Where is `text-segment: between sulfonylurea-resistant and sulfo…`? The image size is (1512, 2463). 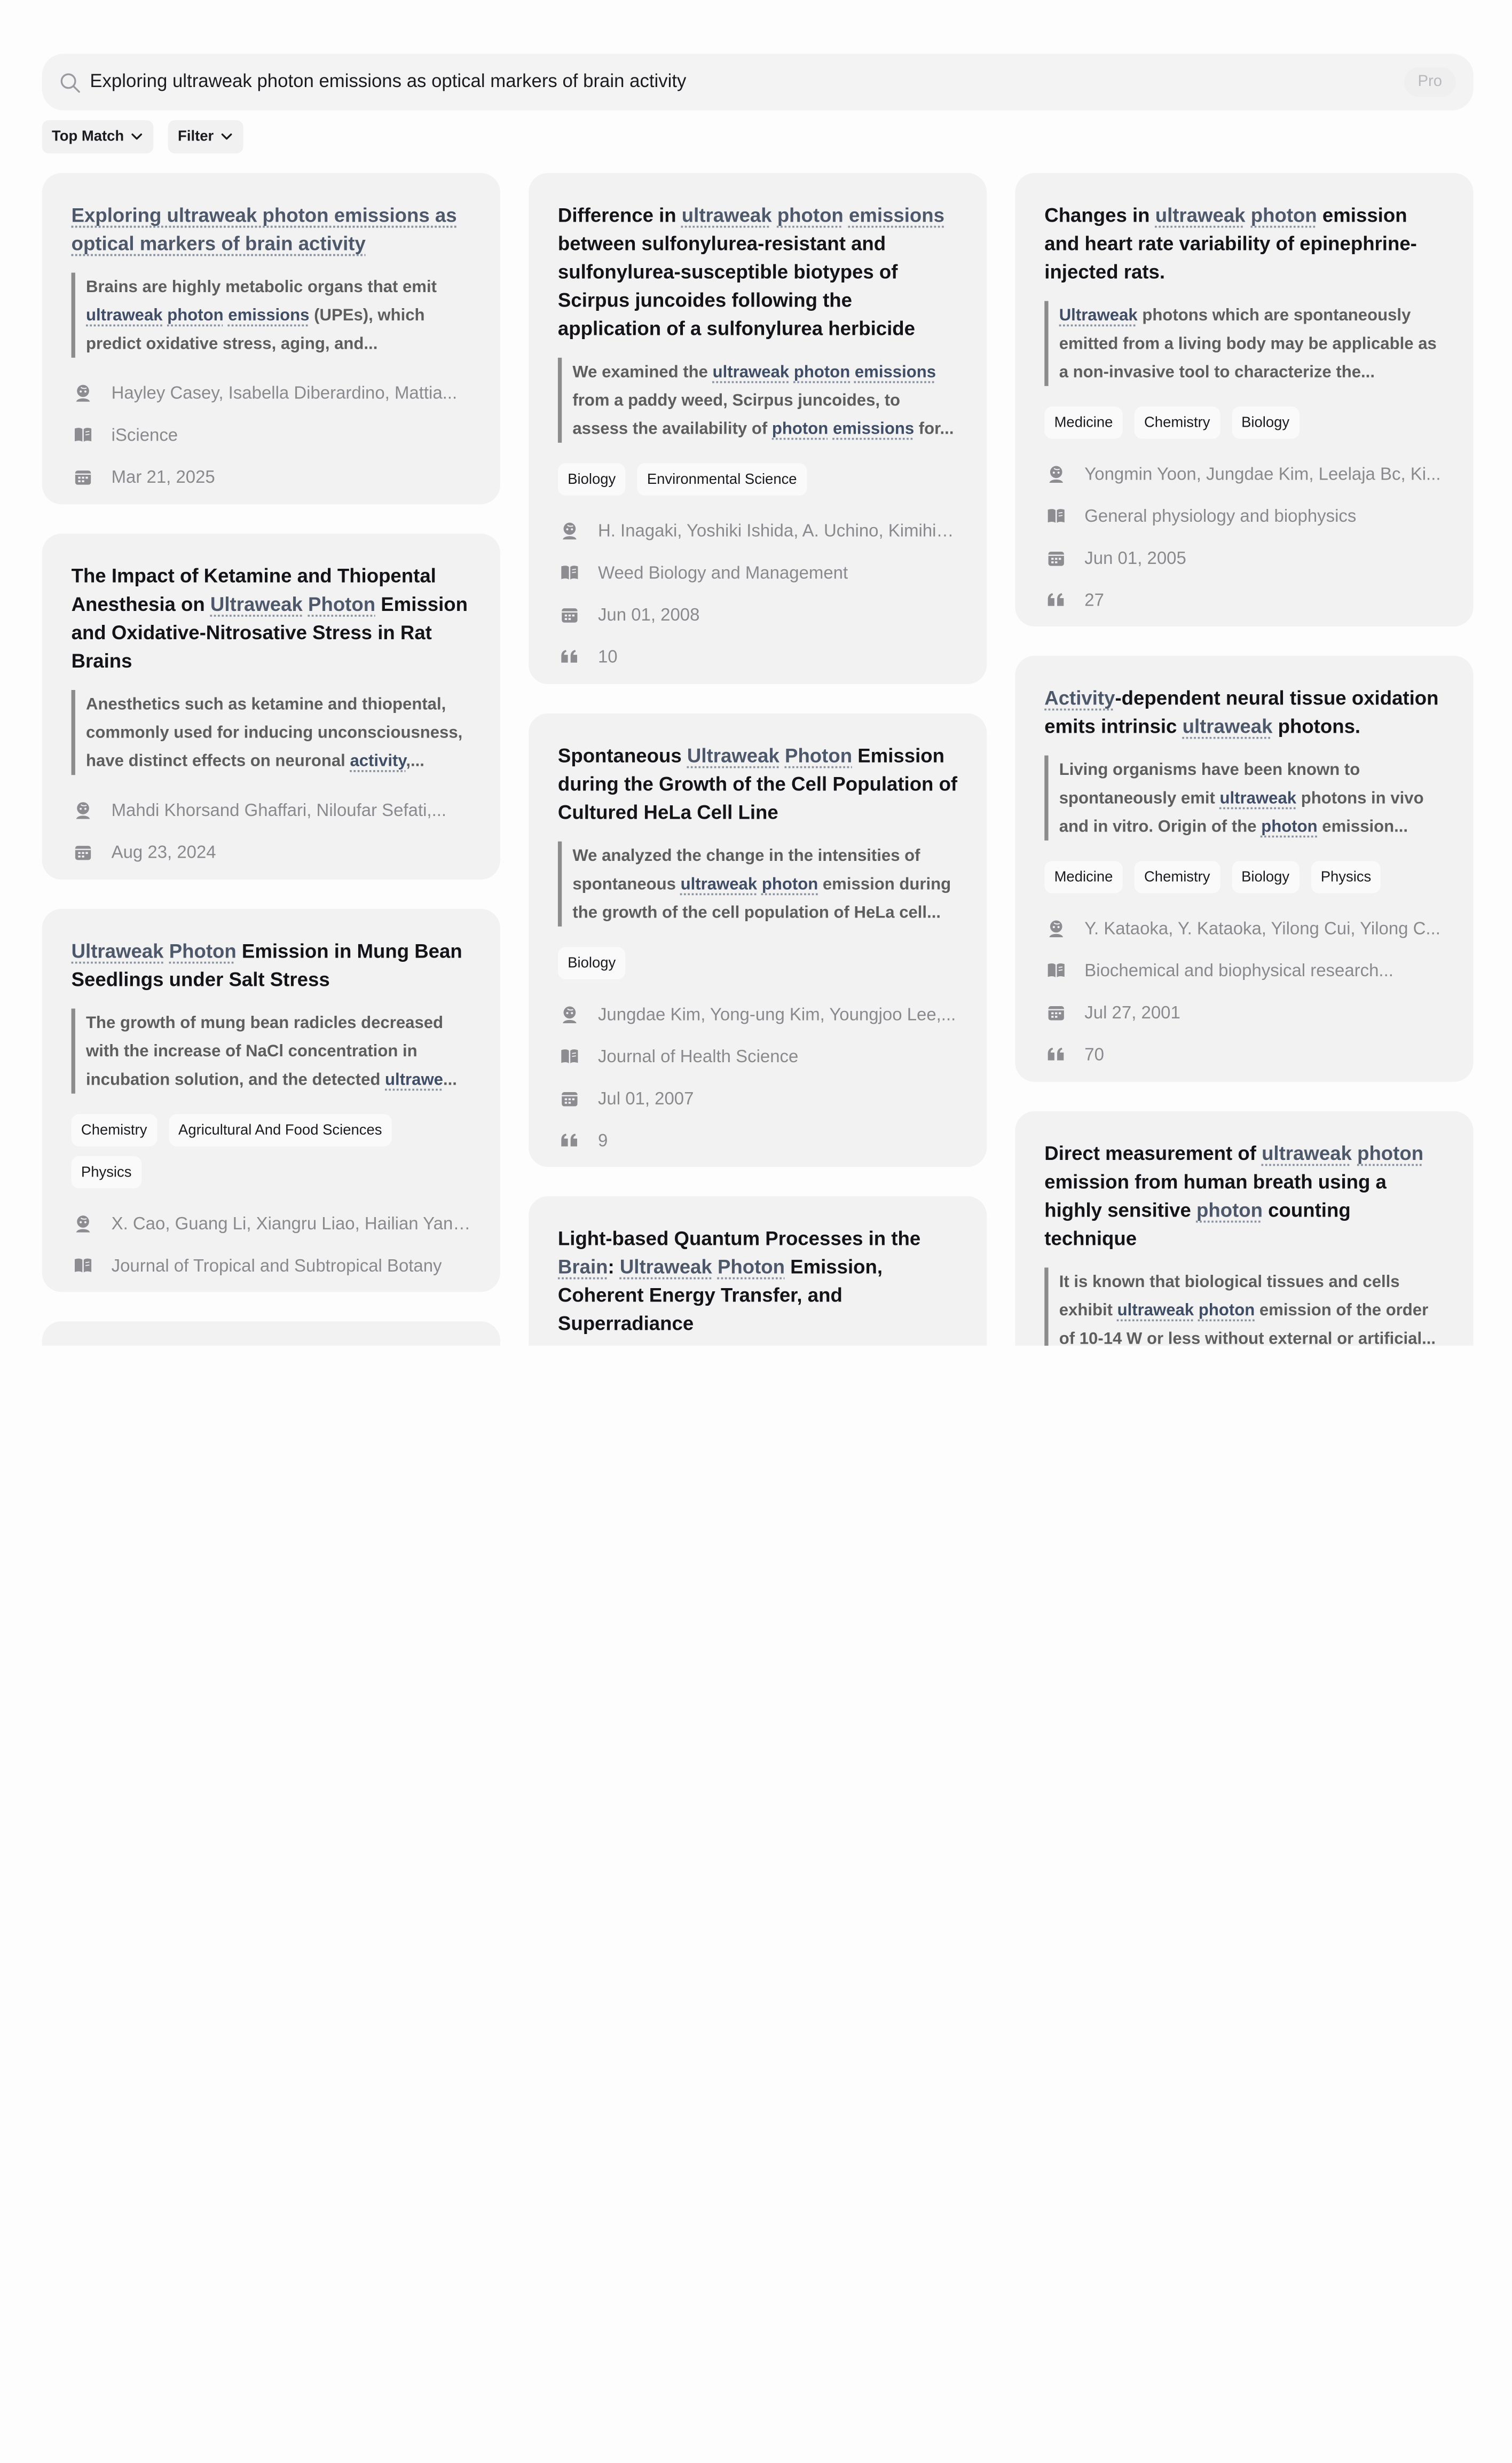
text-segment: between sulfonylurea-resistant and sulfo… is located at coordinates (736, 286).